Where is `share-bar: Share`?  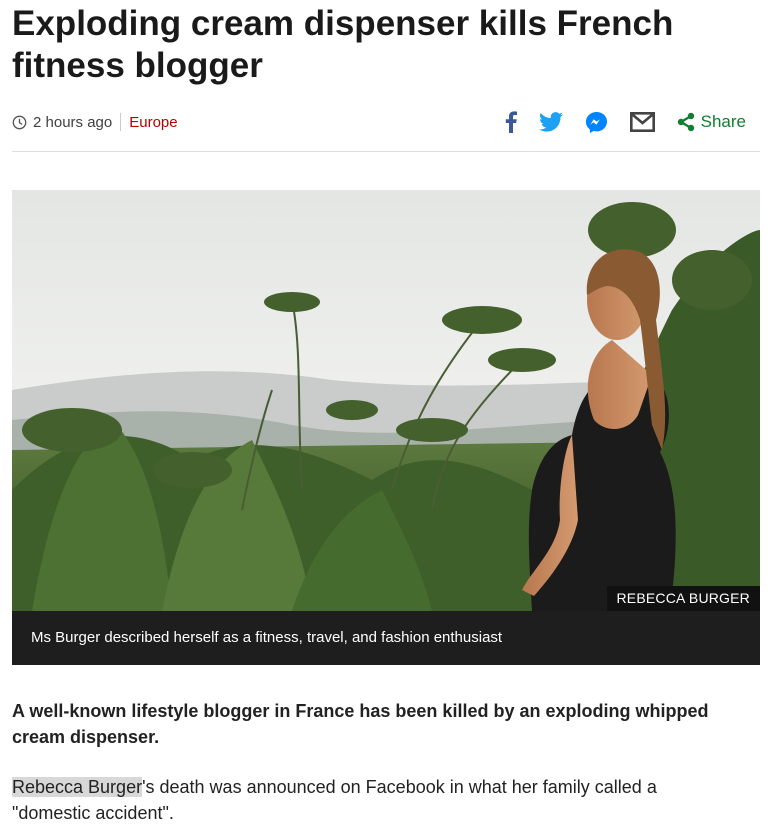 share-bar: Share is located at coordinates (625, 122).